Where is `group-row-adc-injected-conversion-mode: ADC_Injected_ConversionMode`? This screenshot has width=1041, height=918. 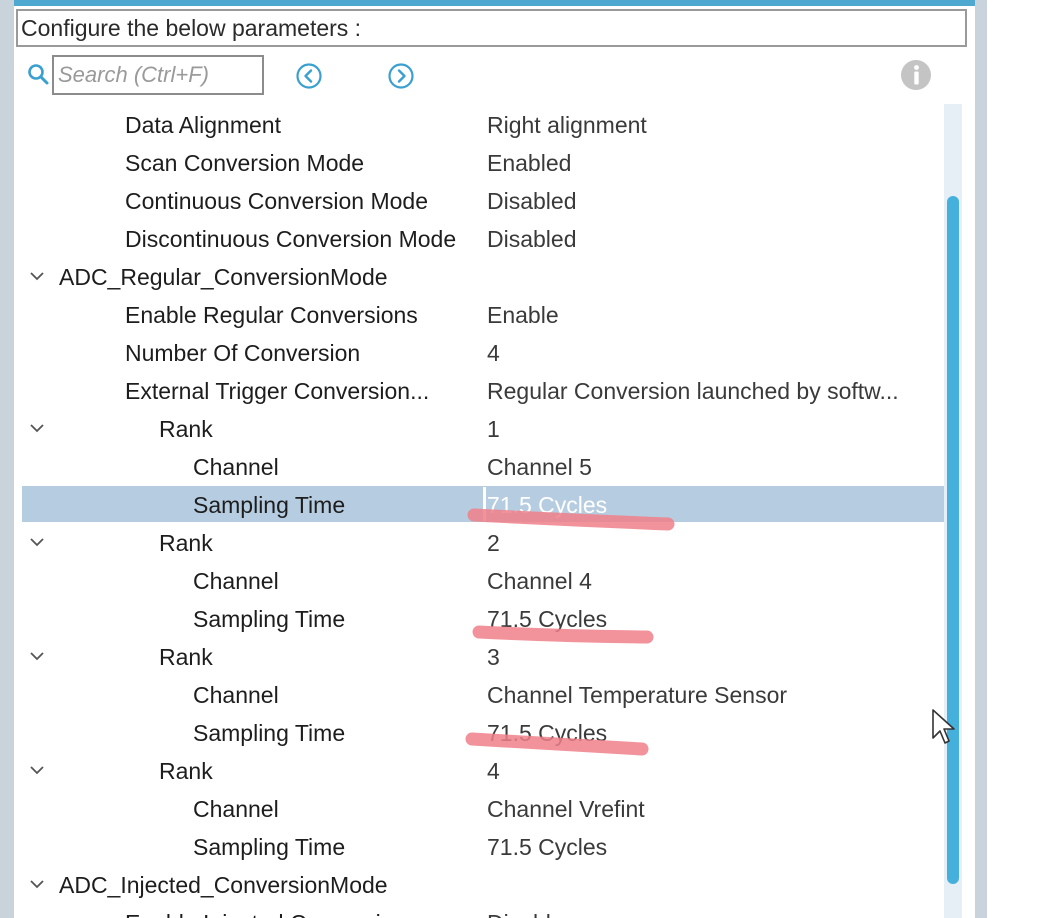 group-row-adc-injected-conversion-mode: ADC_Injected_ConversionMode is located at coordinates (479, 885).